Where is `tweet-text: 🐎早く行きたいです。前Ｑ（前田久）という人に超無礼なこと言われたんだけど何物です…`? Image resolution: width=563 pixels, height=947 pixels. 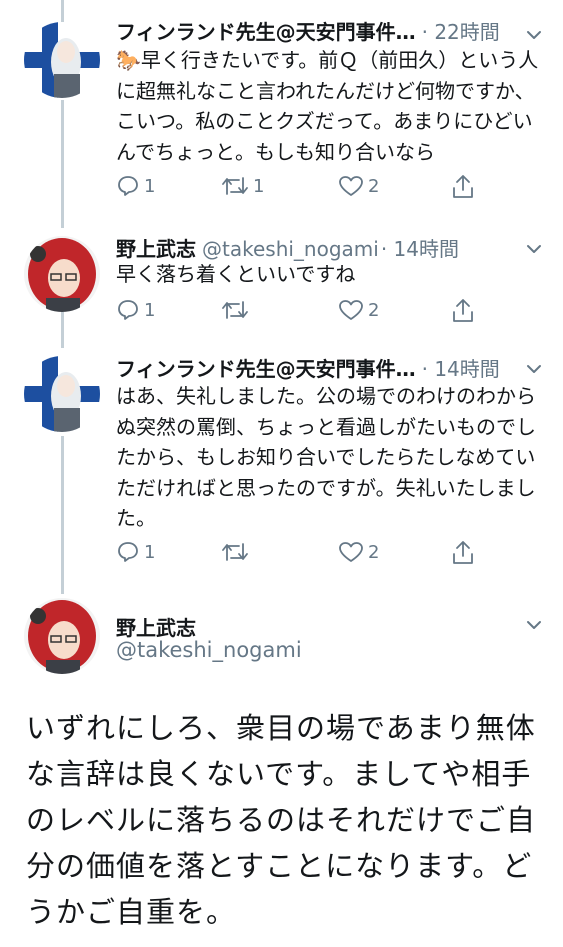
tweet-text: 🐎早く行きたいです。前Ｑ（前田久）という人に超無礼なこと言われたんだけど何物です… is located at coordinates (327, 106).